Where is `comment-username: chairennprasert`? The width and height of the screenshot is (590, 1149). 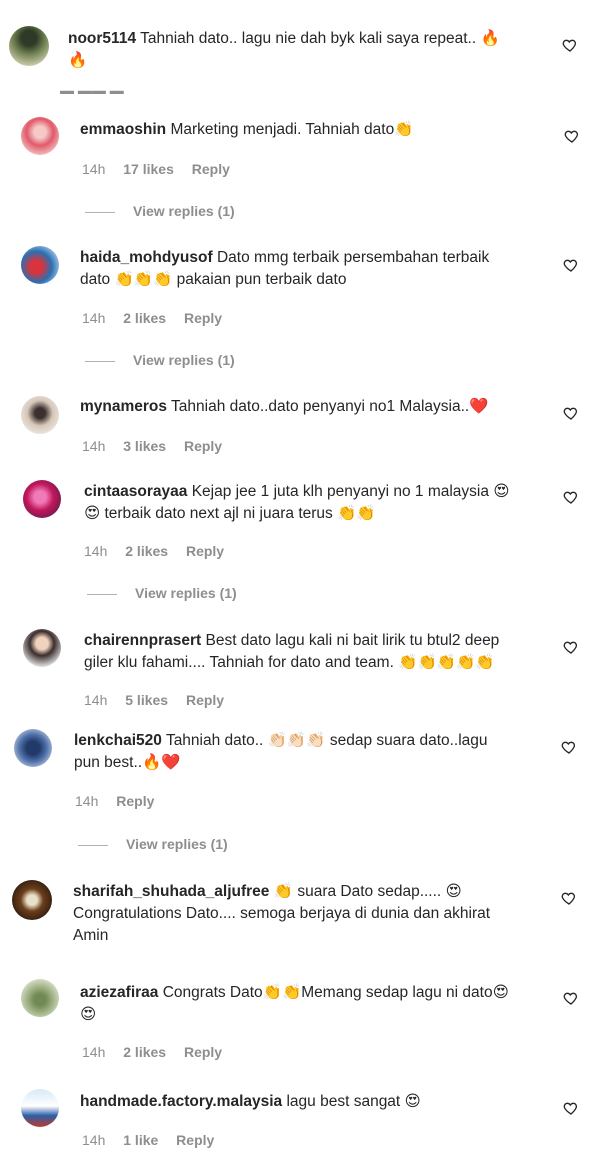
comment-username: chairennprasert is located at coordinates (142, 640).